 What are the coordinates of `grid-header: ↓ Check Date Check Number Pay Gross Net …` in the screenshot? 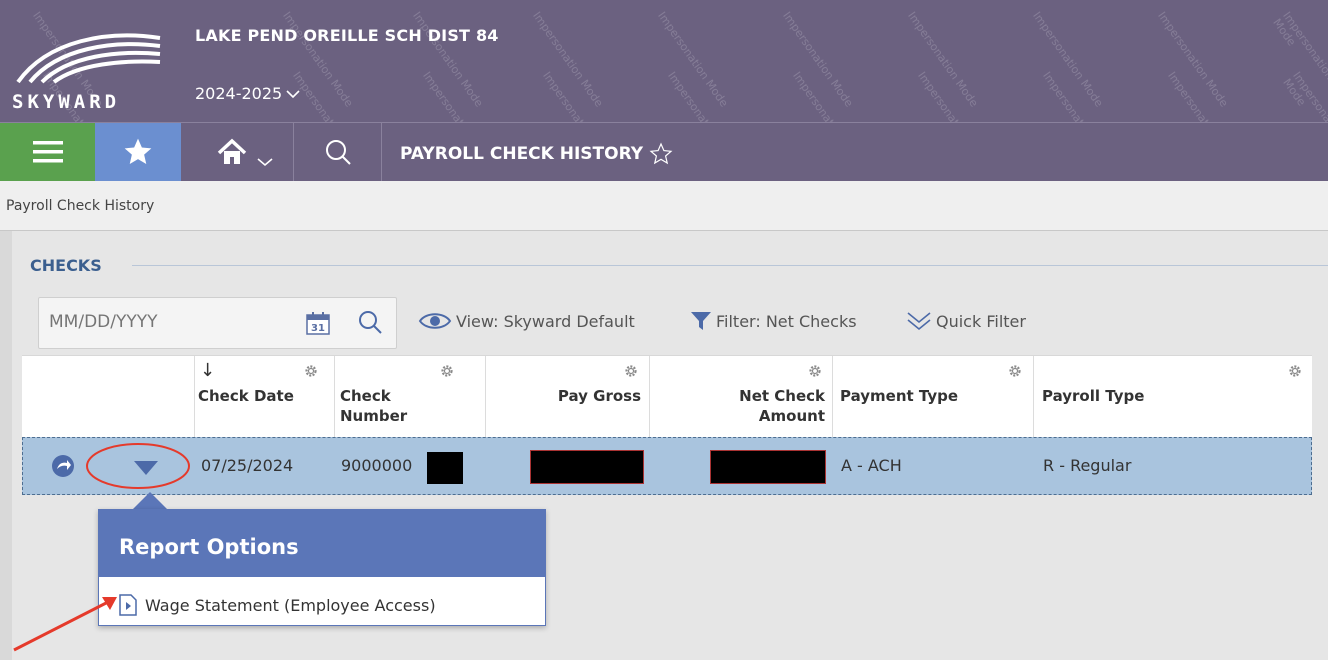 It's located at (667, 396).